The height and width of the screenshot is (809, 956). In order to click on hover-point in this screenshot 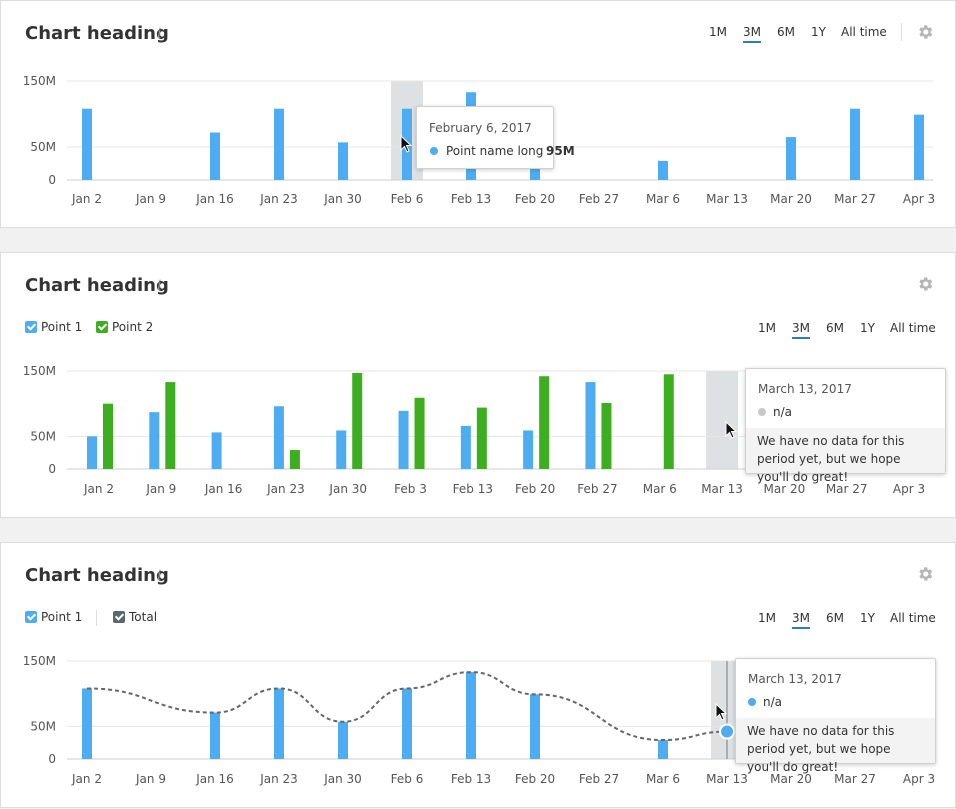, I will do `click(727, 731)`.